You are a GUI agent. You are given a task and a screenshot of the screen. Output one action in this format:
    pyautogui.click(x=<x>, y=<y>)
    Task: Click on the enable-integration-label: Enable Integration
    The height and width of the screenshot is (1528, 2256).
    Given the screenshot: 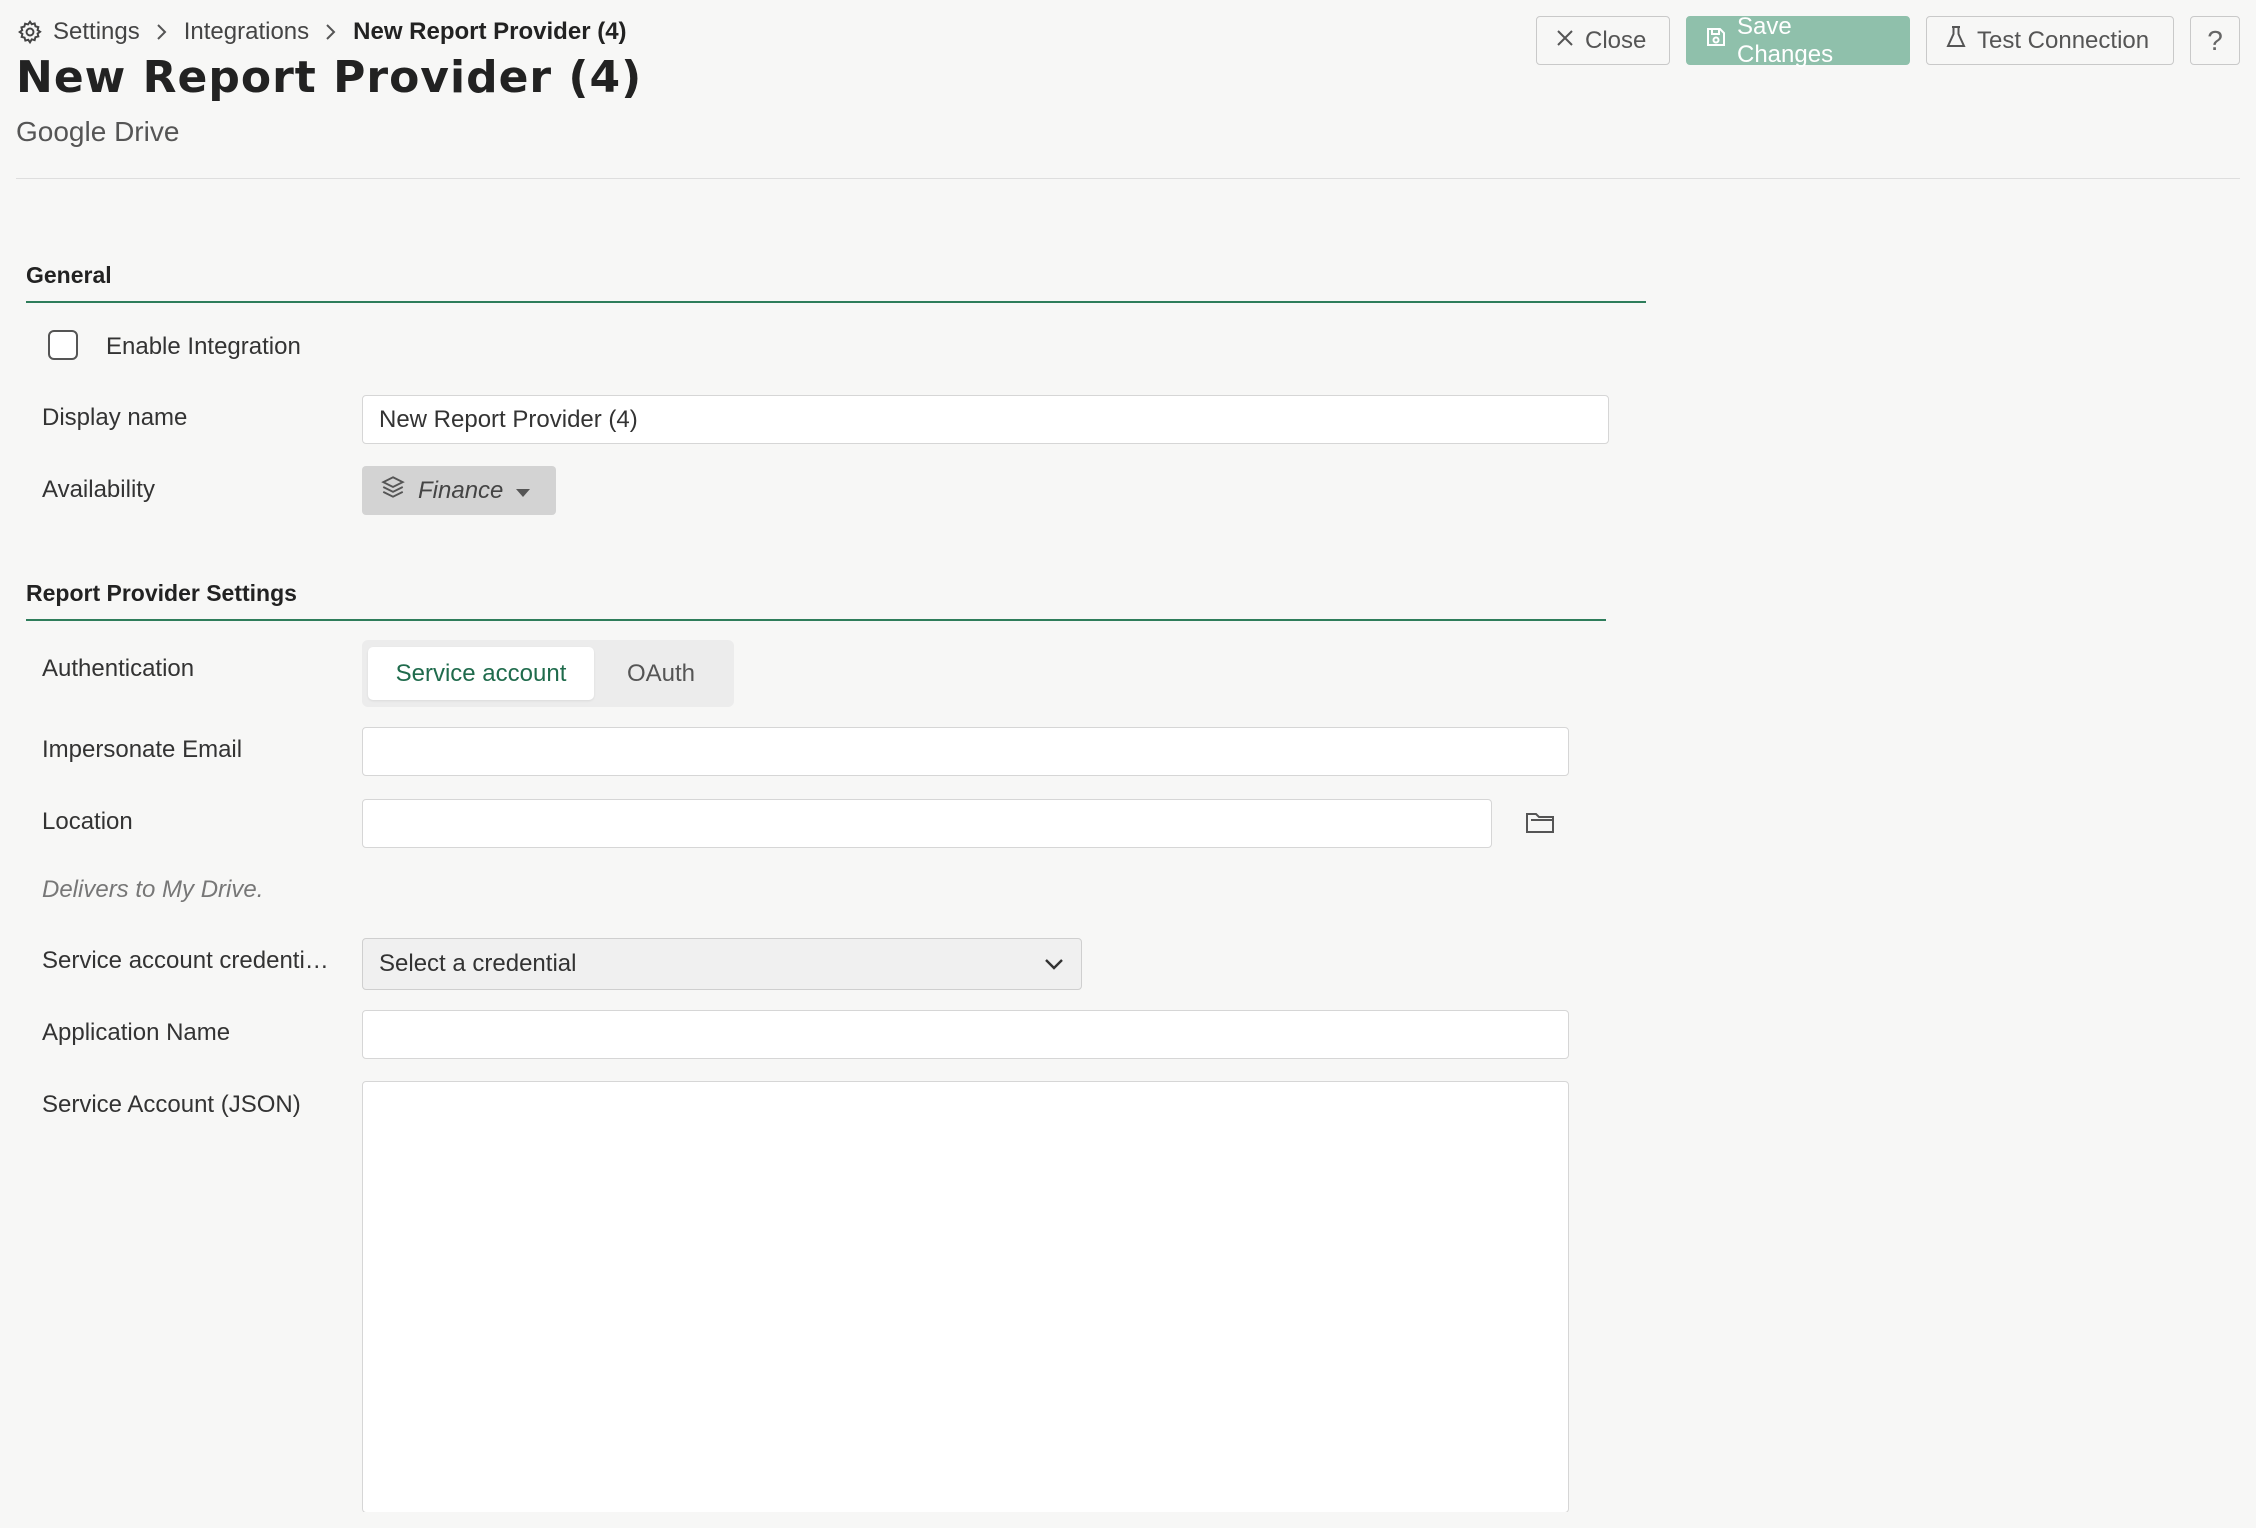 What is the action you would take?
    pyautogui.click(x=203, y=346)
    